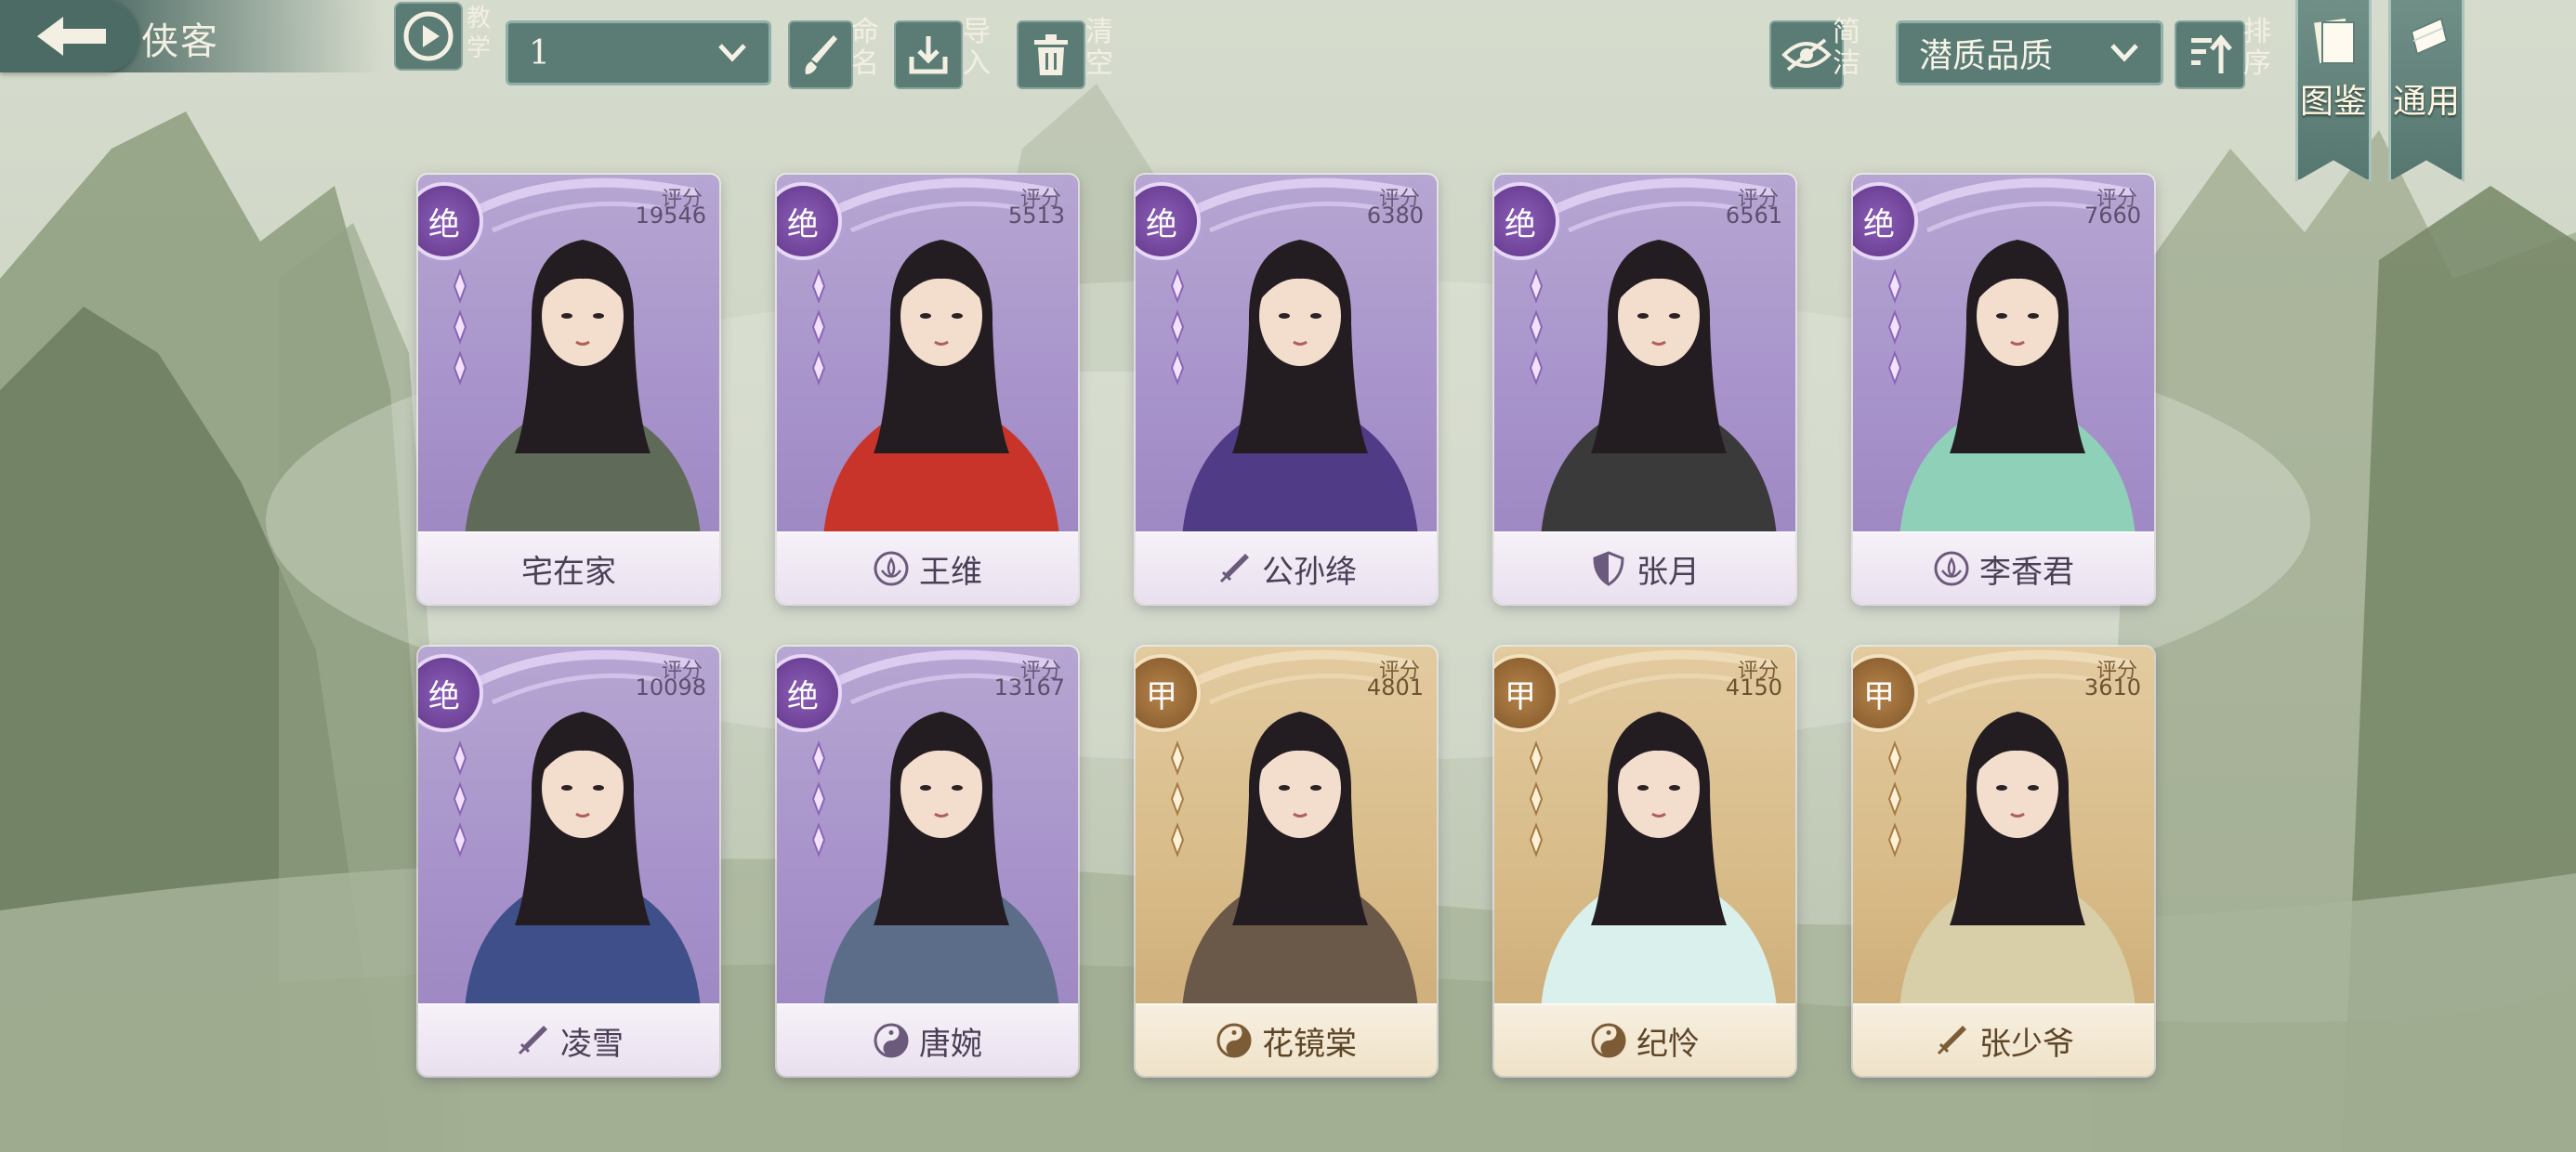 The width and height of the screenshot is (2576, 1152). Describe the element at coordinates (2333, 102) in the screenshot. I see `codex-label: 图鉴` at that location.